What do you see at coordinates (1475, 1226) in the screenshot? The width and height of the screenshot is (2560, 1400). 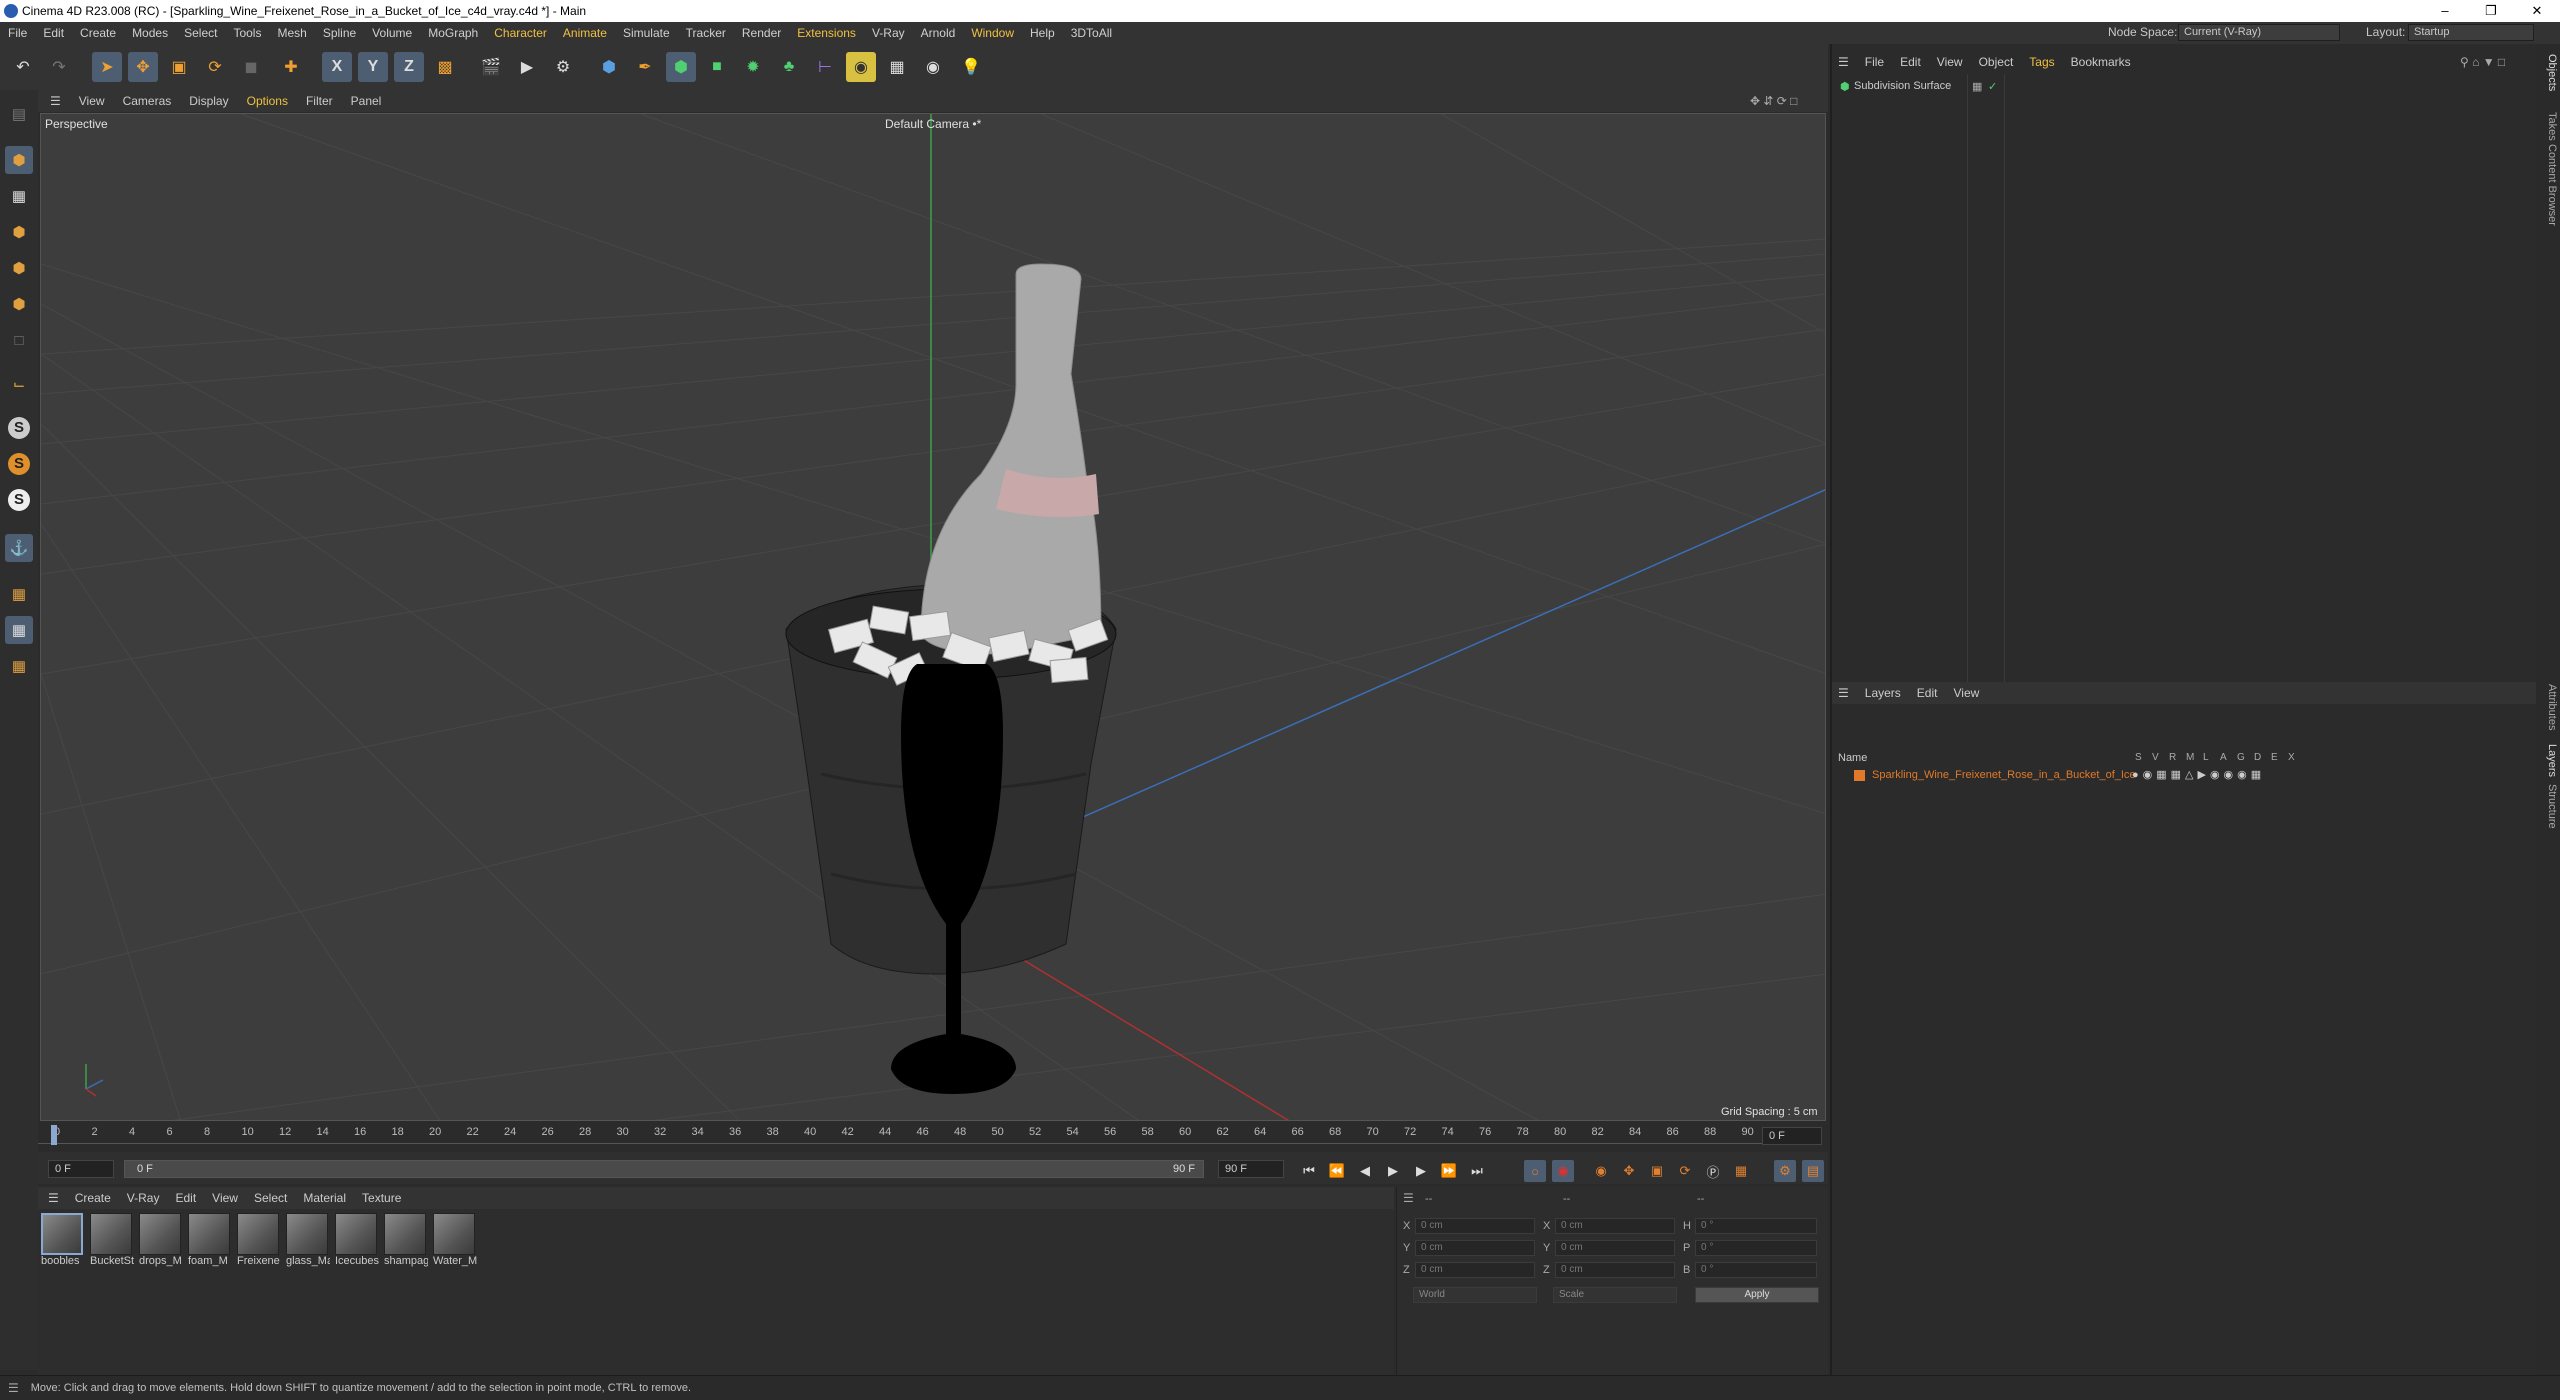 I see `position-x-field: 0 cm` at bounding box center [1475, 1226].